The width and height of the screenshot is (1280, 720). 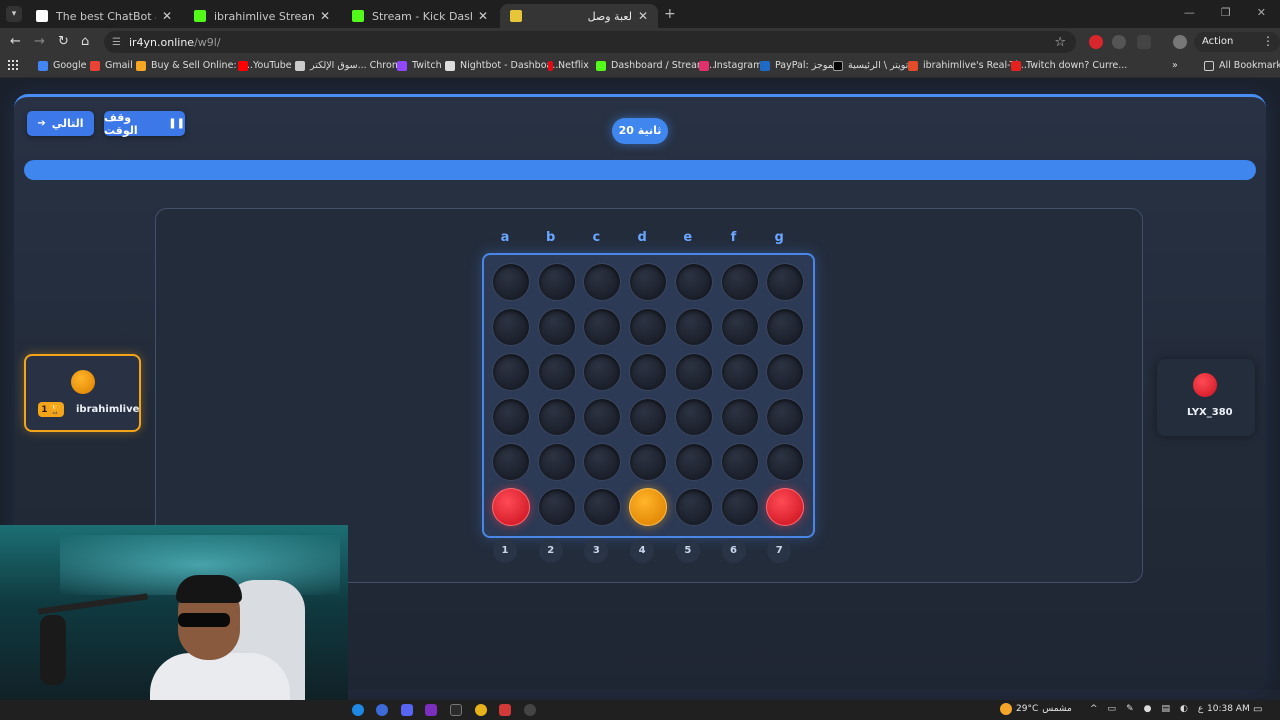 What do you see at coordinates (1165, 709) in the screenshot?
I see `network-icon: ▤` at bounding box center [1165, 709].